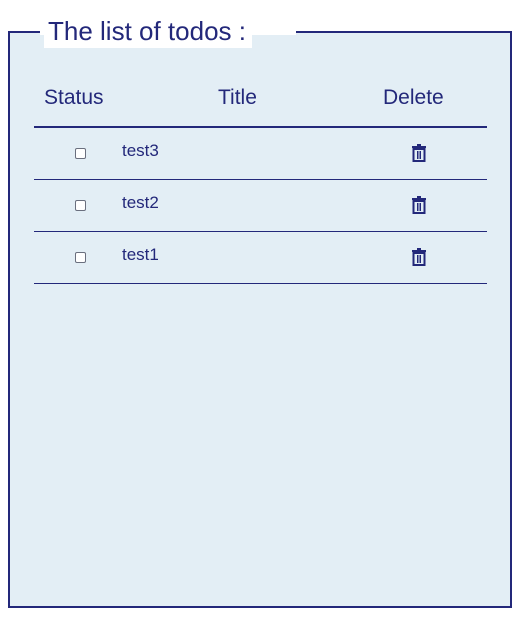  I want to click on title-column-header: Title, so click(237, 97).